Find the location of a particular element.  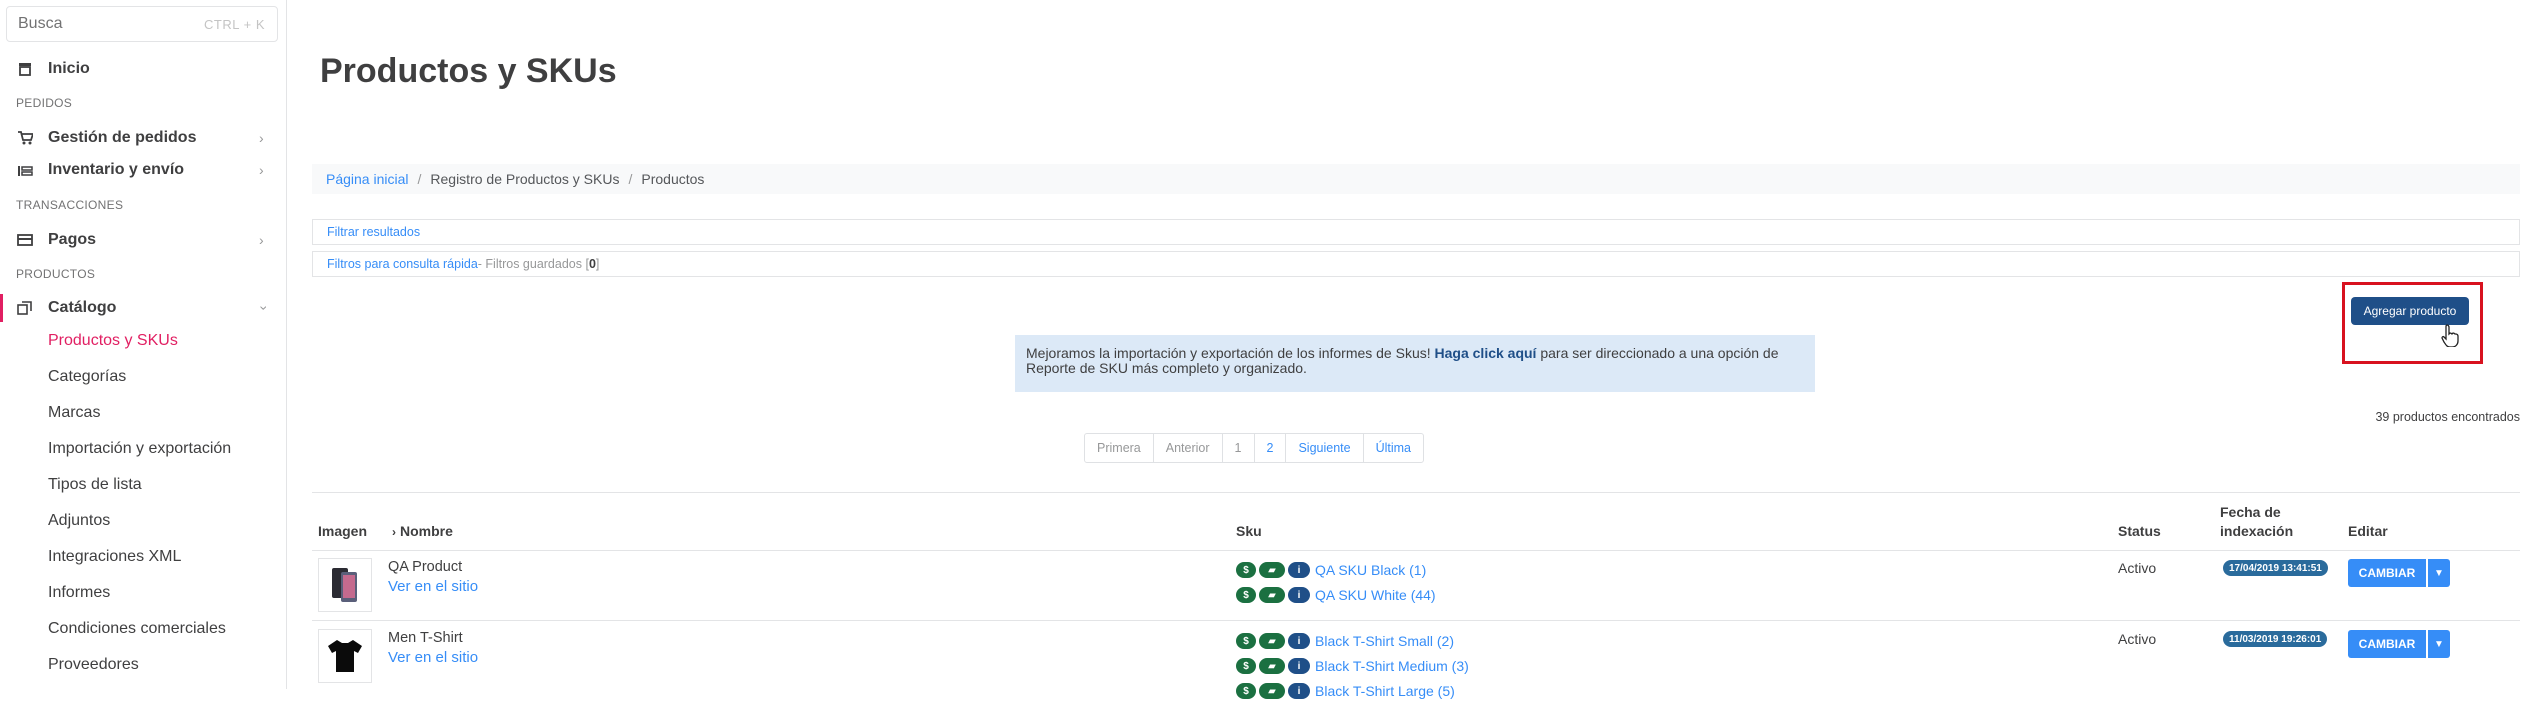

index-date-badge: 17/04/2019 13:41:51 is located at coordinates (2275, 568).